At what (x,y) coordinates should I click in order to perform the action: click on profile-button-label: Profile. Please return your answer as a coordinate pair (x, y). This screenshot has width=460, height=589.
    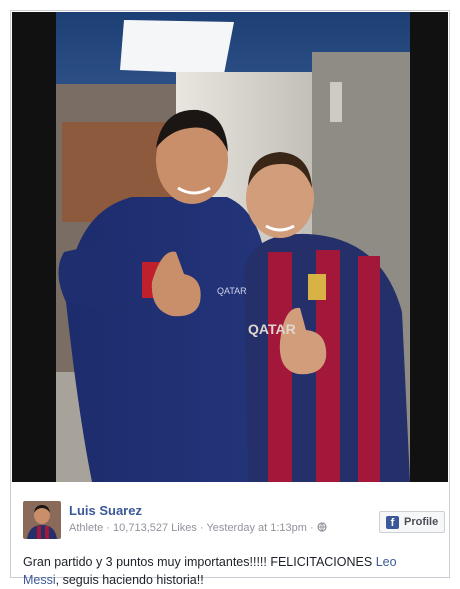
    Looking at the image, I should click on (421, 522).